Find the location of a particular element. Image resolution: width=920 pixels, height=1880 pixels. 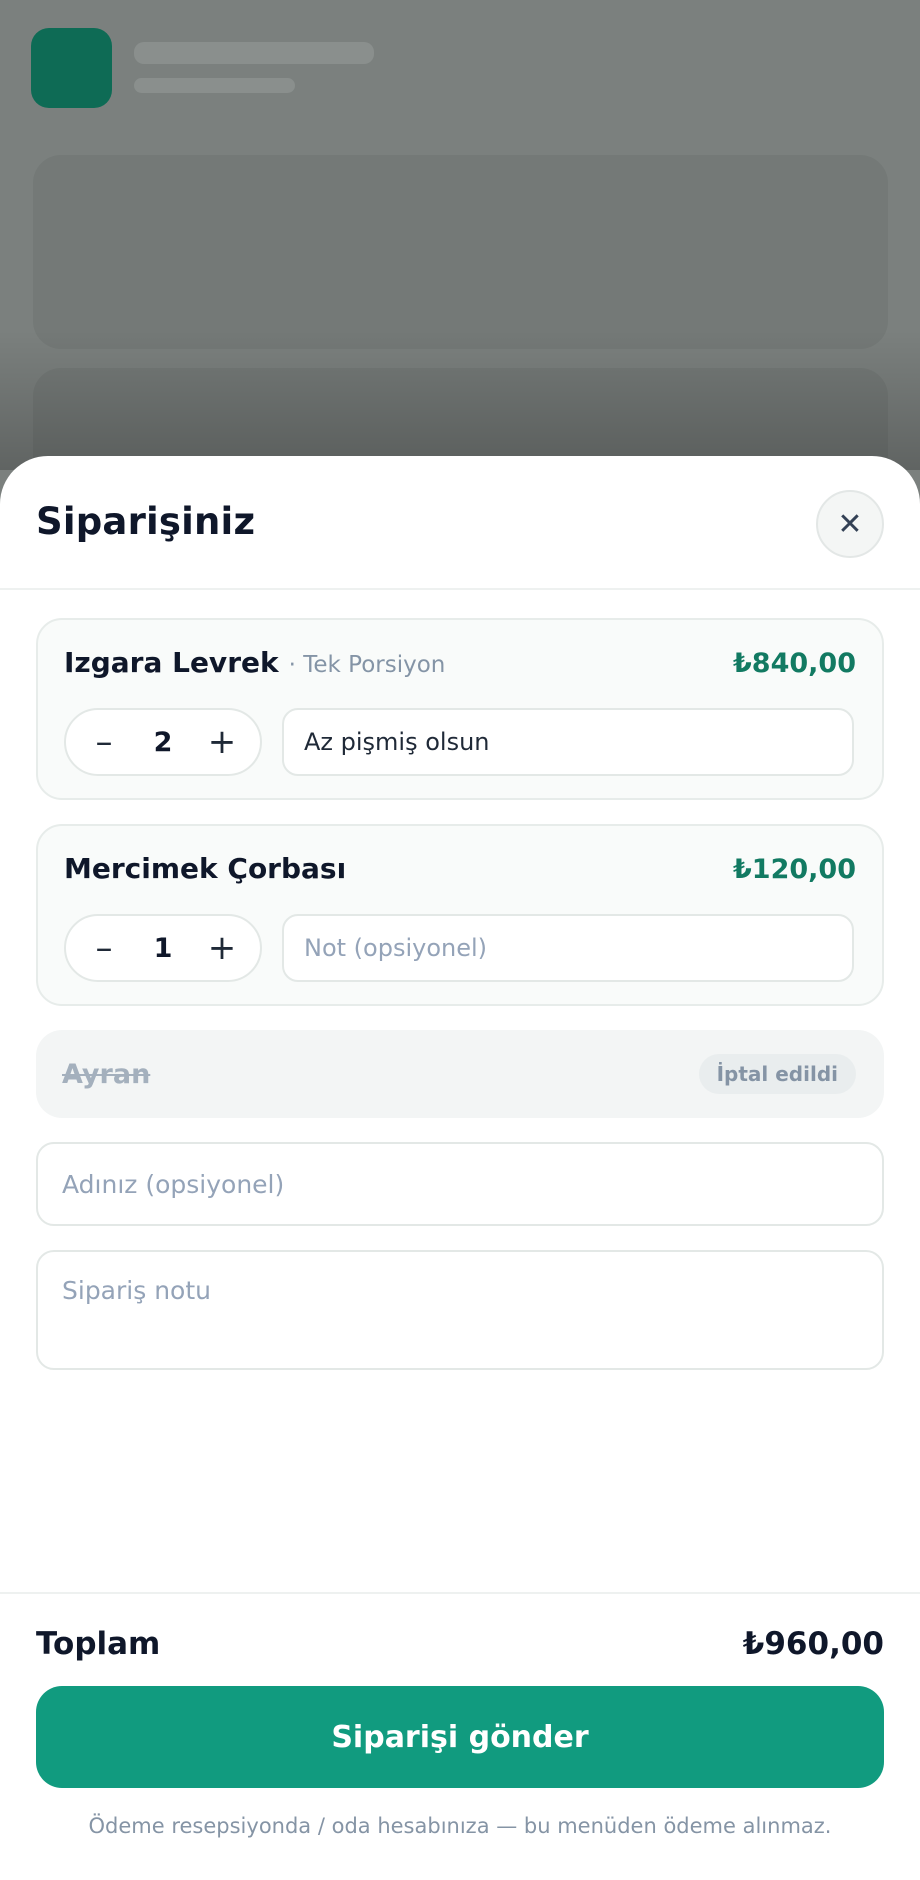

cart-item-name: Mercimek Çorbası is located at coordinates (205, 868).